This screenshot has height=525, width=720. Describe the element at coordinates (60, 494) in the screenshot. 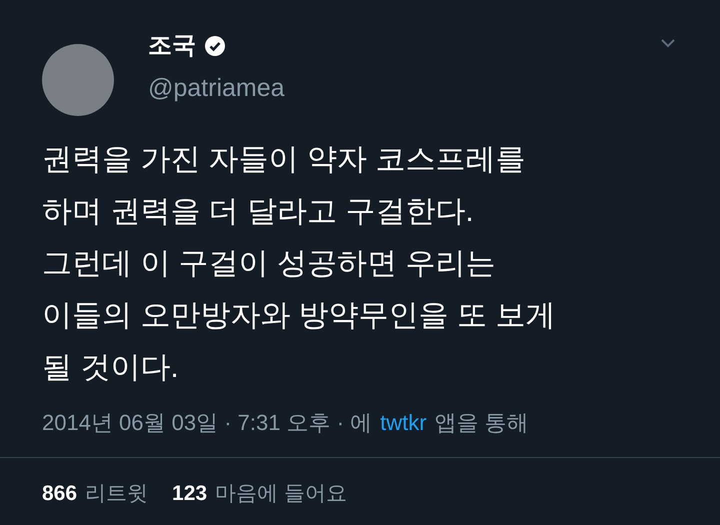

I see `stat-count: 866` at that location.